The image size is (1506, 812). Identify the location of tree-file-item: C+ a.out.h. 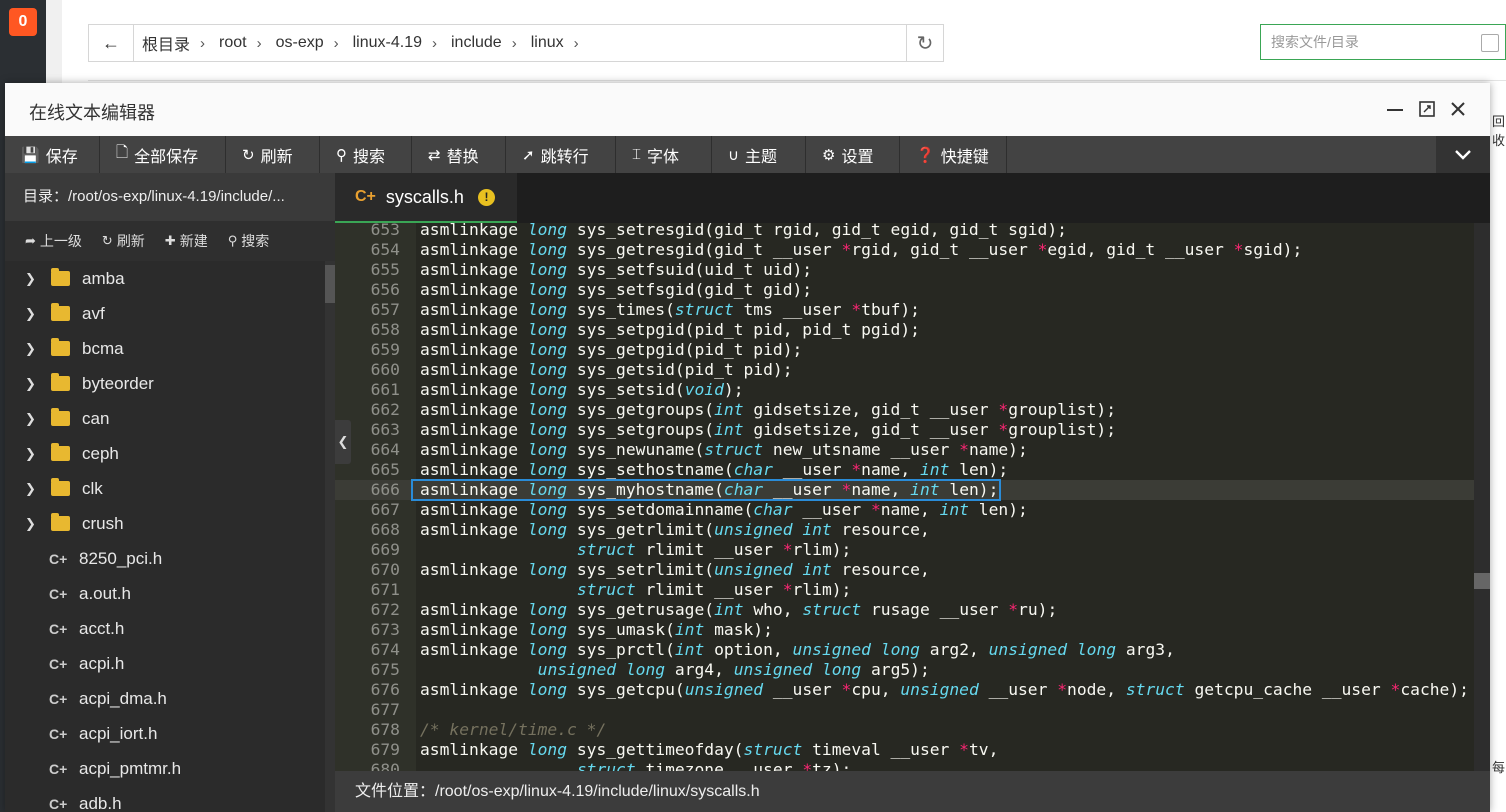
(164, 593).